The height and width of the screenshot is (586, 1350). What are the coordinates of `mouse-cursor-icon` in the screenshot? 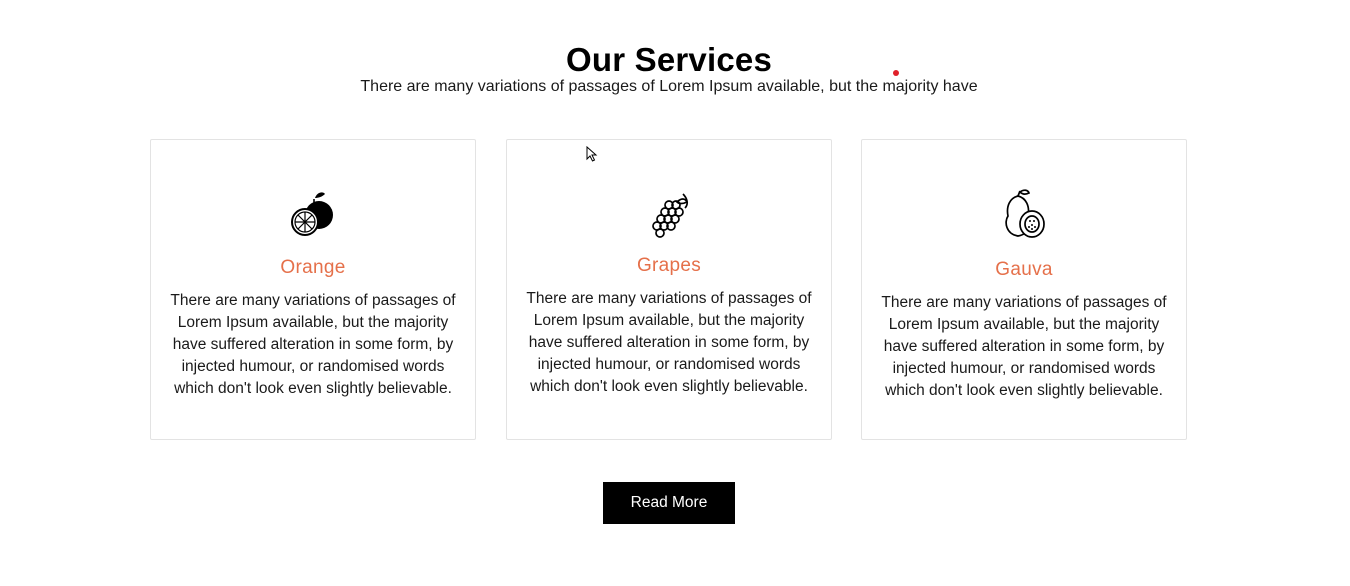 It's located at (592, 154).